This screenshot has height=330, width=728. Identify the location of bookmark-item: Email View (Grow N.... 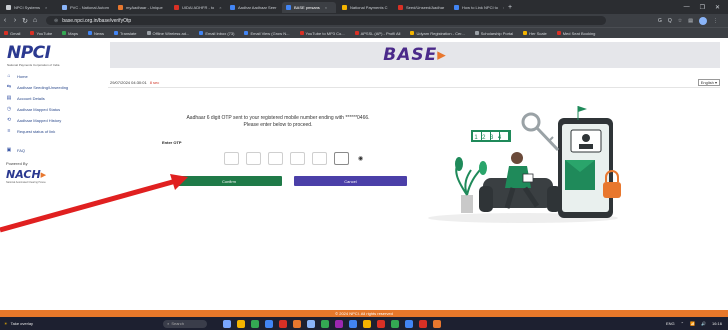
(267, 33).